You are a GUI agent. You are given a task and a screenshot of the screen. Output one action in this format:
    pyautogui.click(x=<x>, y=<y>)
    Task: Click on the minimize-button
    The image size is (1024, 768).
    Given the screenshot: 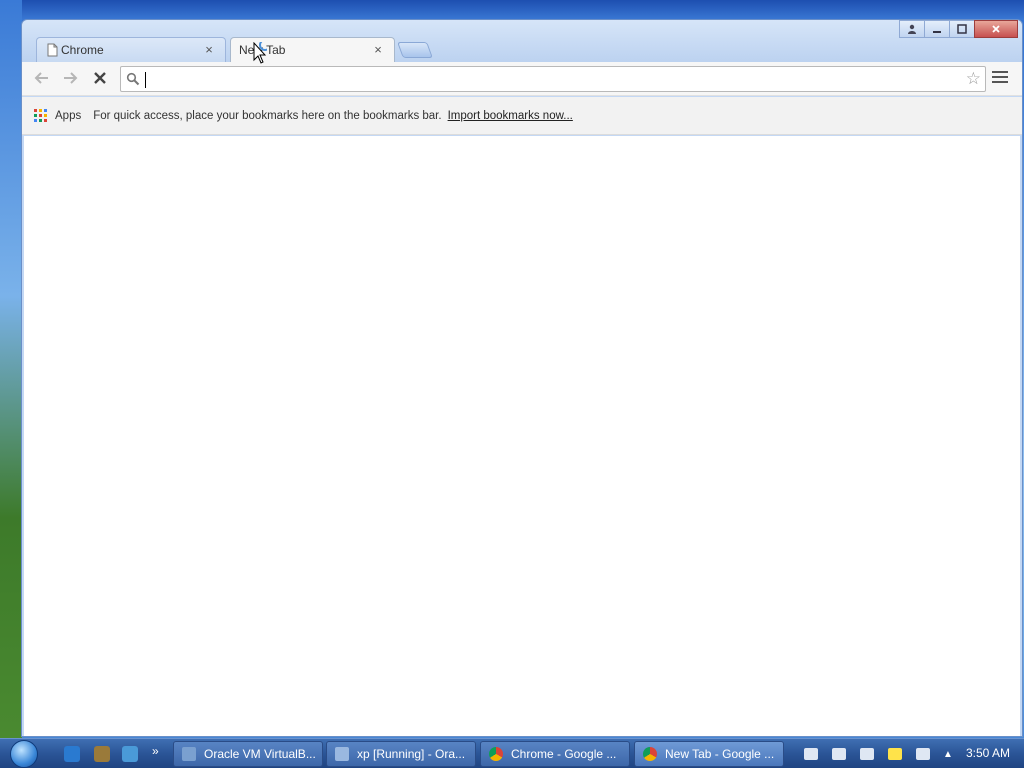 What is the action you would take?
    pyautogui.click(x=937, y=29)
    